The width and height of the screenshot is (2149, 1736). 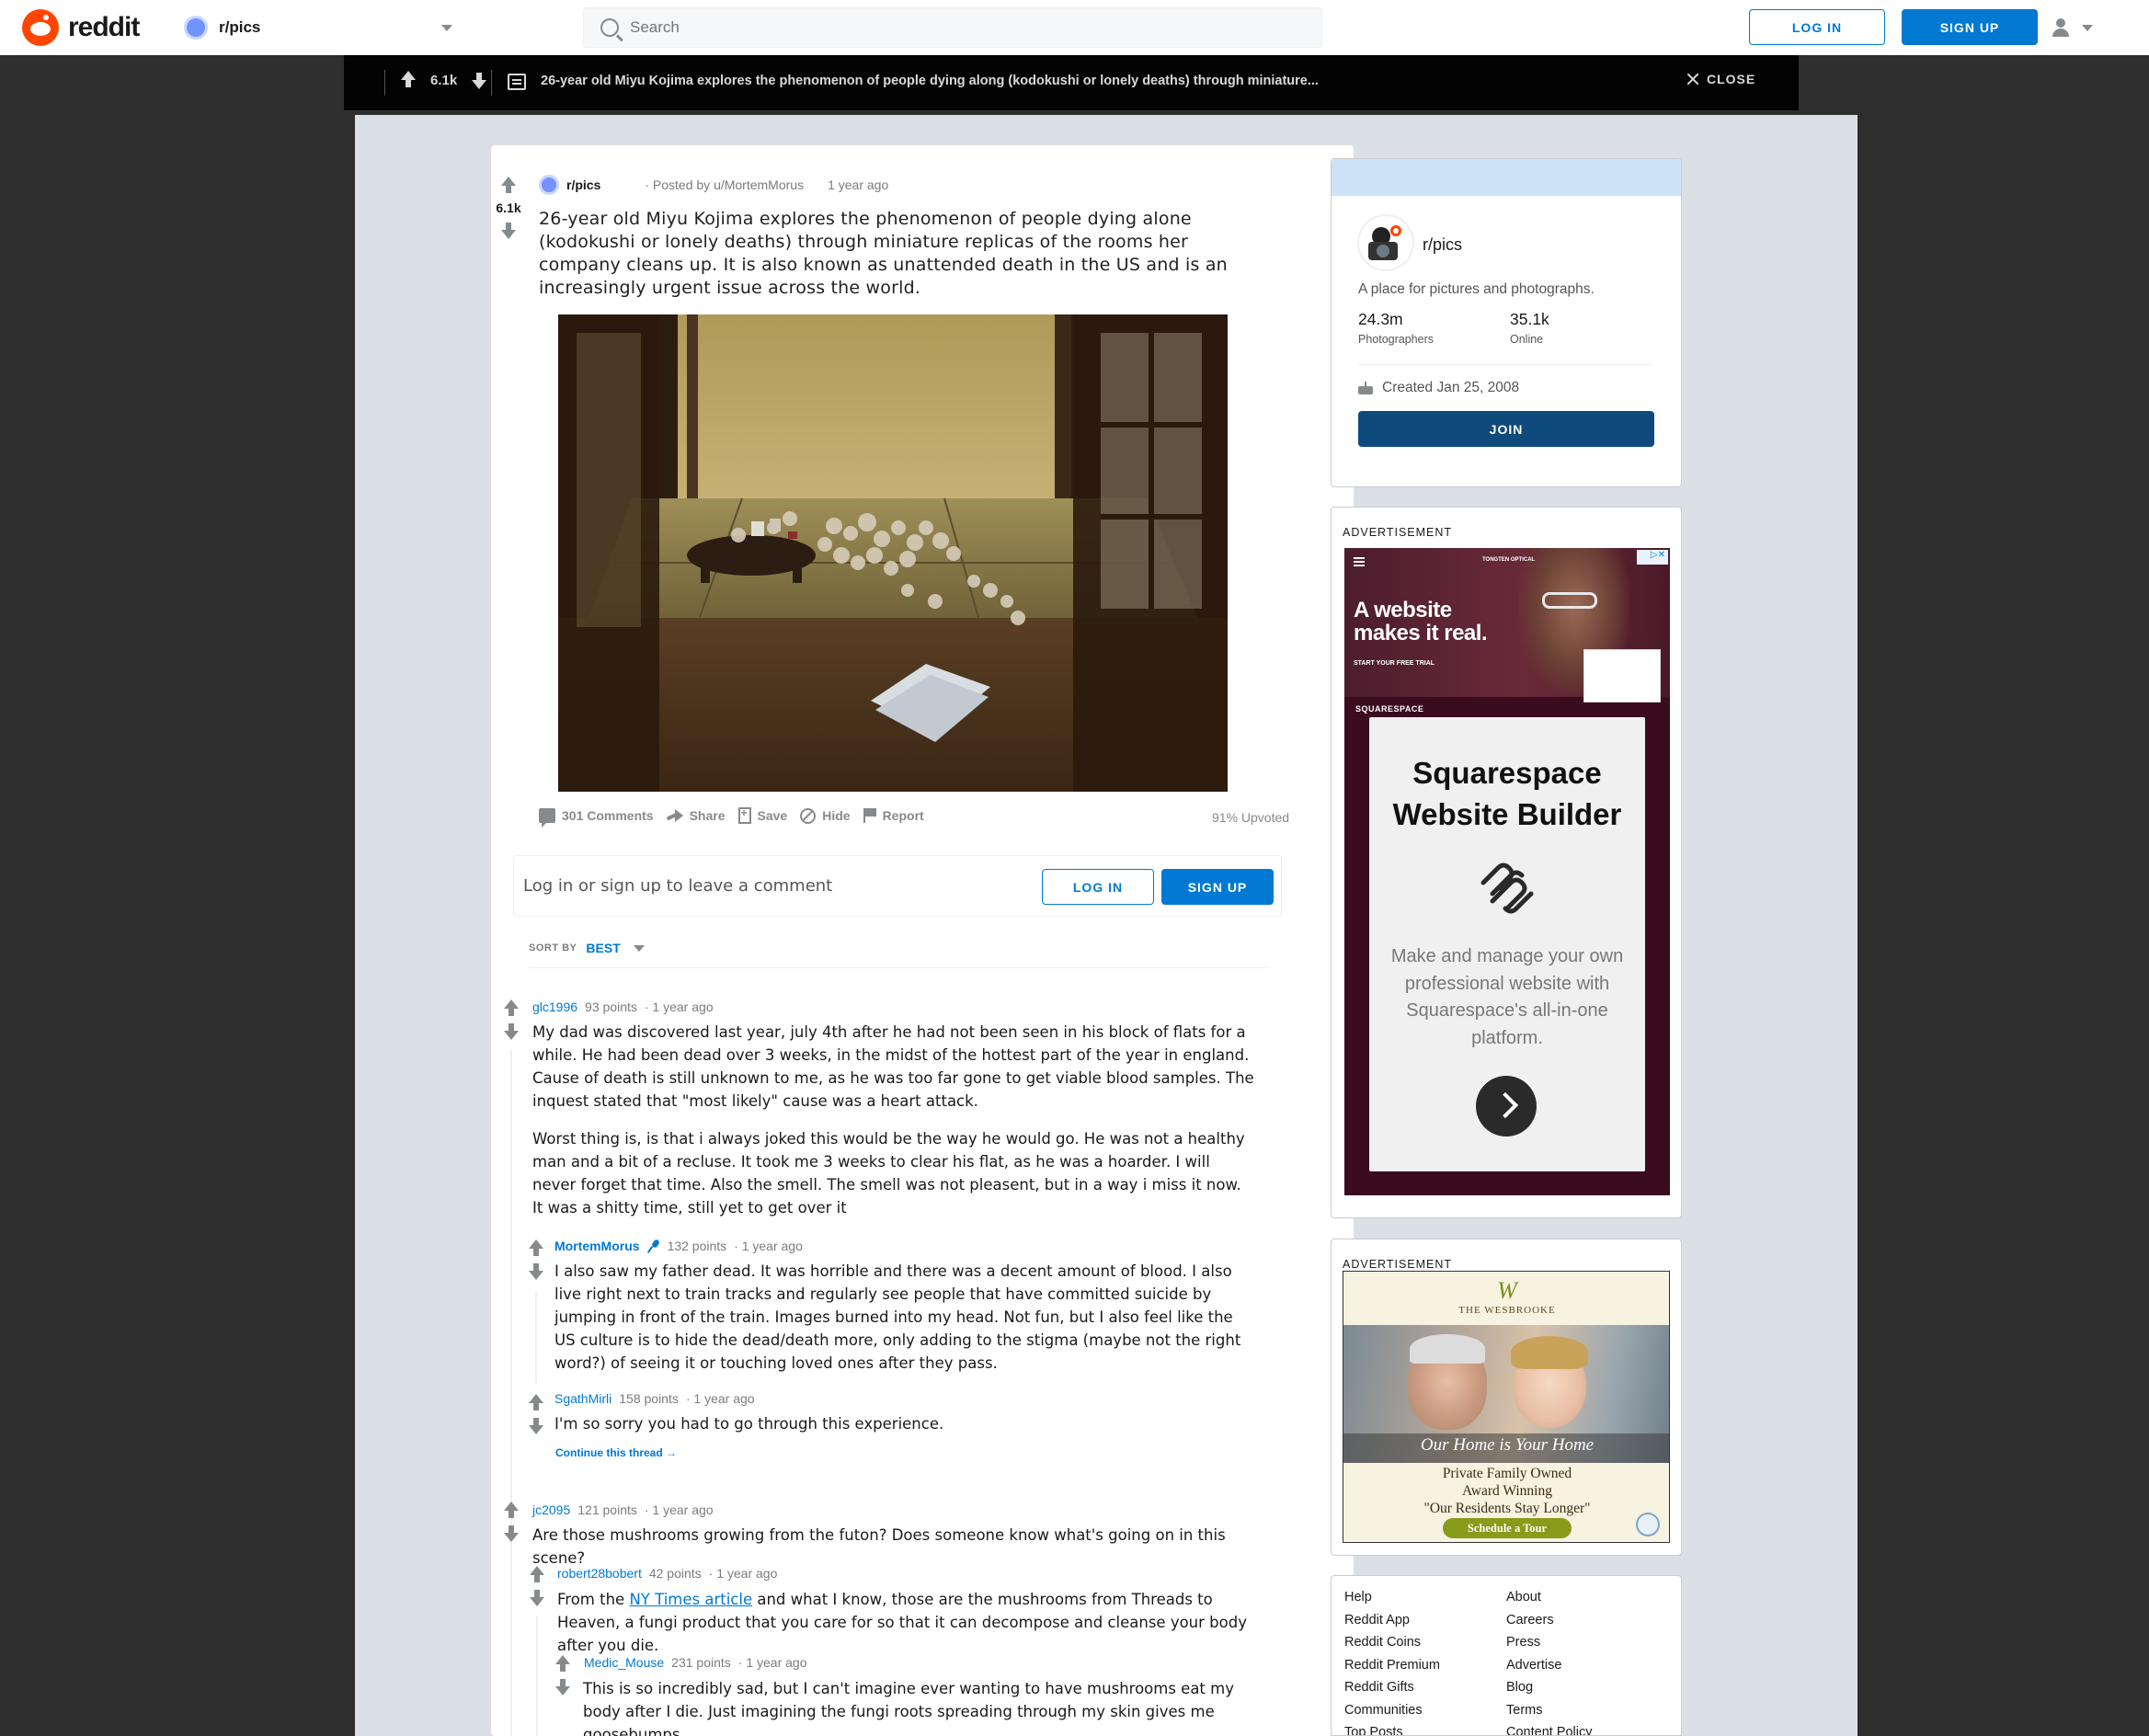 What do you see at coordinates (772, 815) in the screenshot?
I see `save-label: Save` at bounding box center [772, 815].